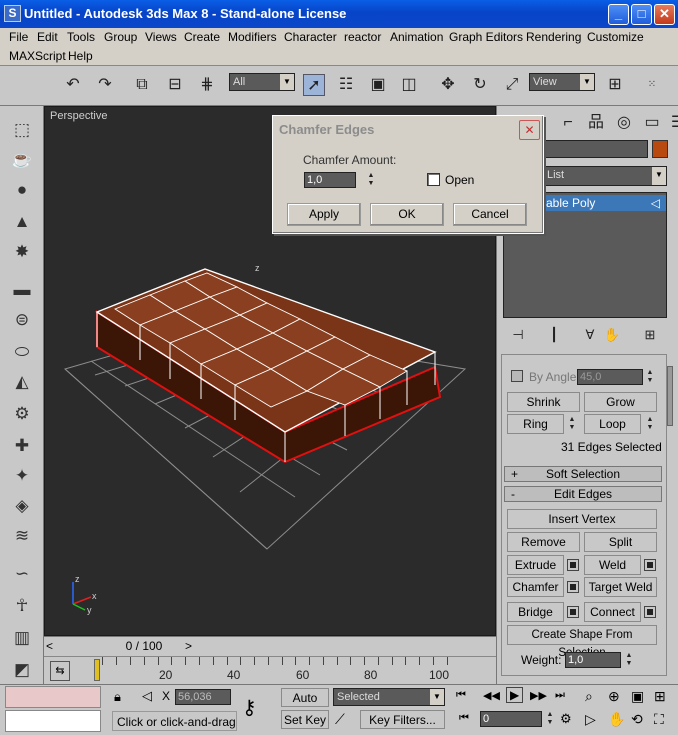 The height and width of the screenshot is (735, 678). What do you see at coordinates (583, 494) in the screenshot?
I see `edit-edges-rollout: - Edit Edges` at bounding box center [583, 494].